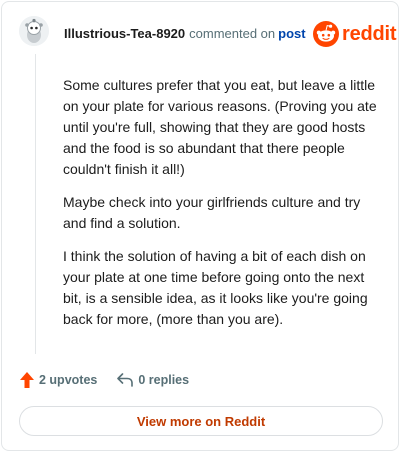  Describe the element at coordinates (232, 33) in the screenshot. I see `action-text: commented on` at that location.